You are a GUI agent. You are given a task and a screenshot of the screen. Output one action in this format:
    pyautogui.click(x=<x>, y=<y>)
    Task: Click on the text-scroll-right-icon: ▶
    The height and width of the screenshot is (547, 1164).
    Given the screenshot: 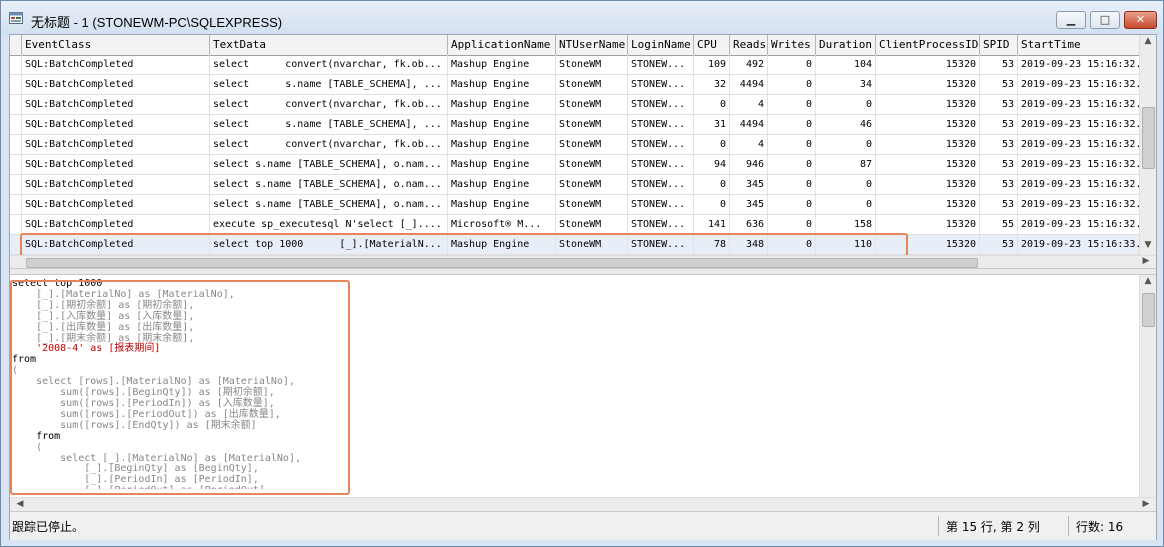 What is the action you would take?
    pyautogui.click(x=1146, y=504)
    